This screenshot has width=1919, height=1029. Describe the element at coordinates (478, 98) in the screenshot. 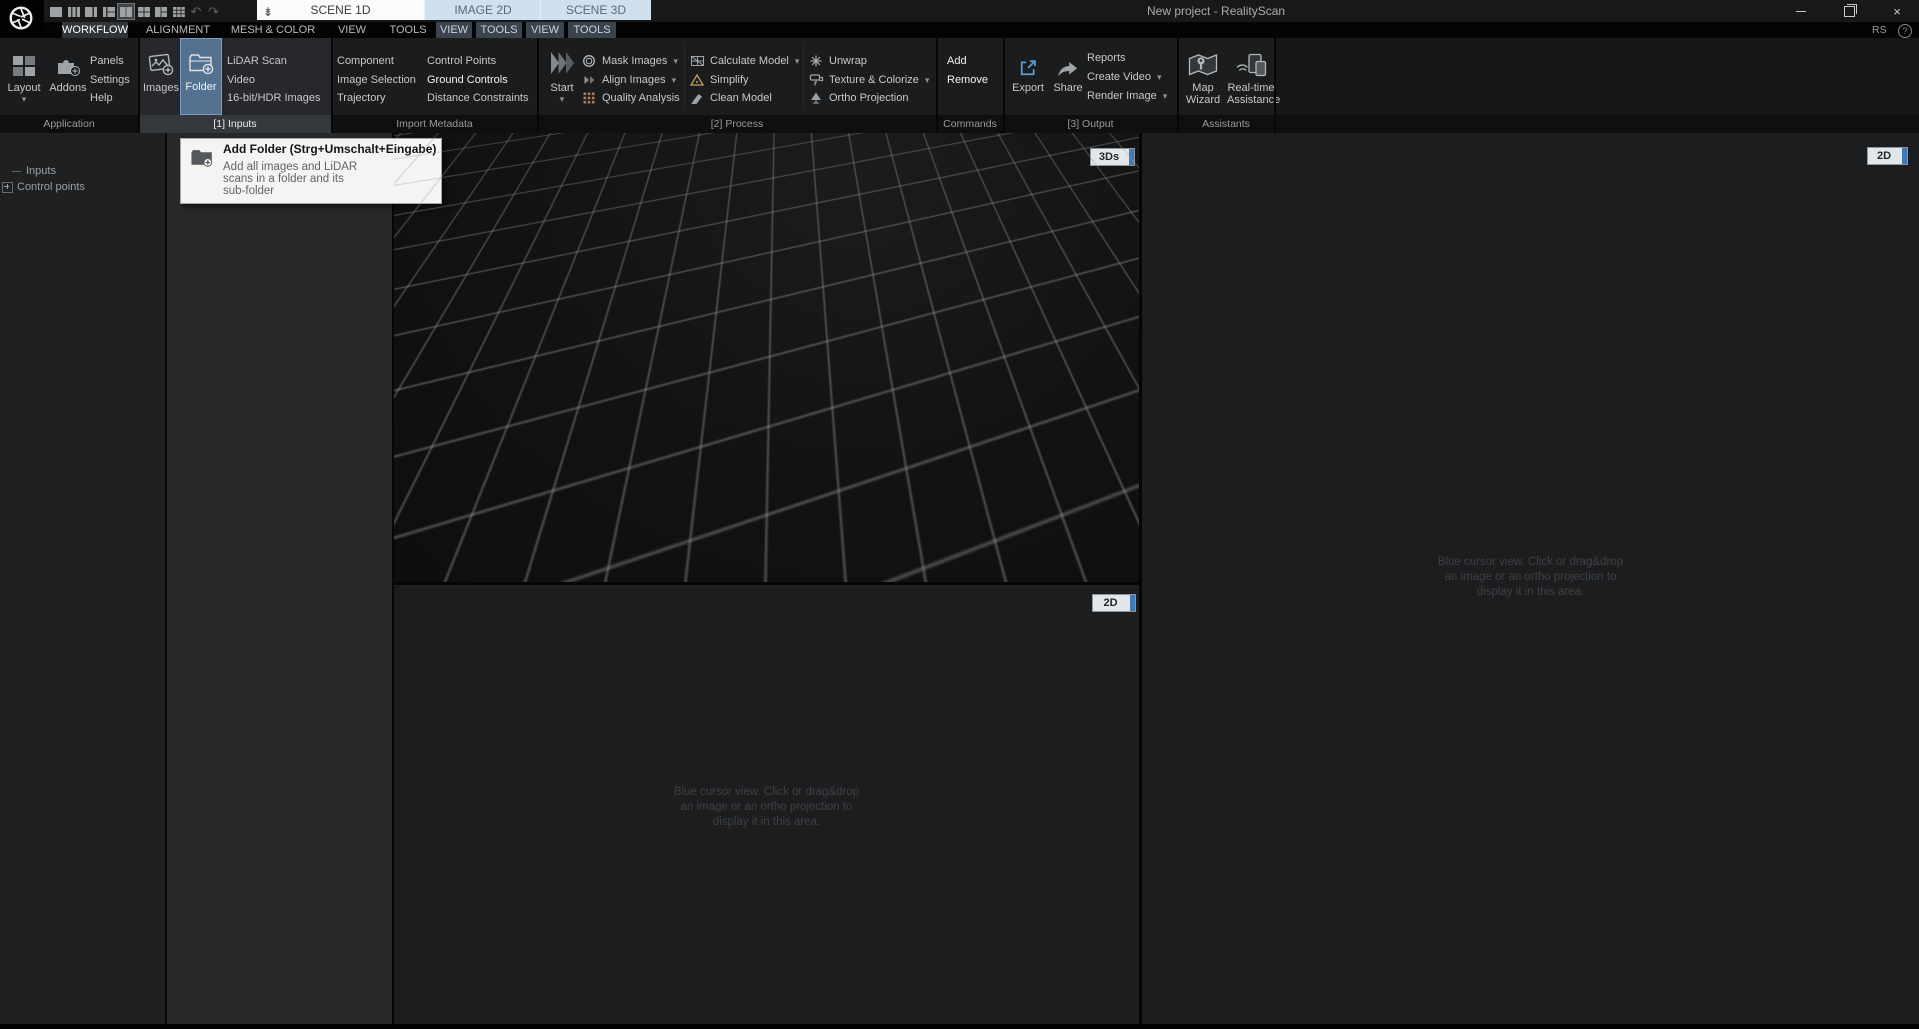

I see `distance-constraints-button: Distance Constraints` at that location.